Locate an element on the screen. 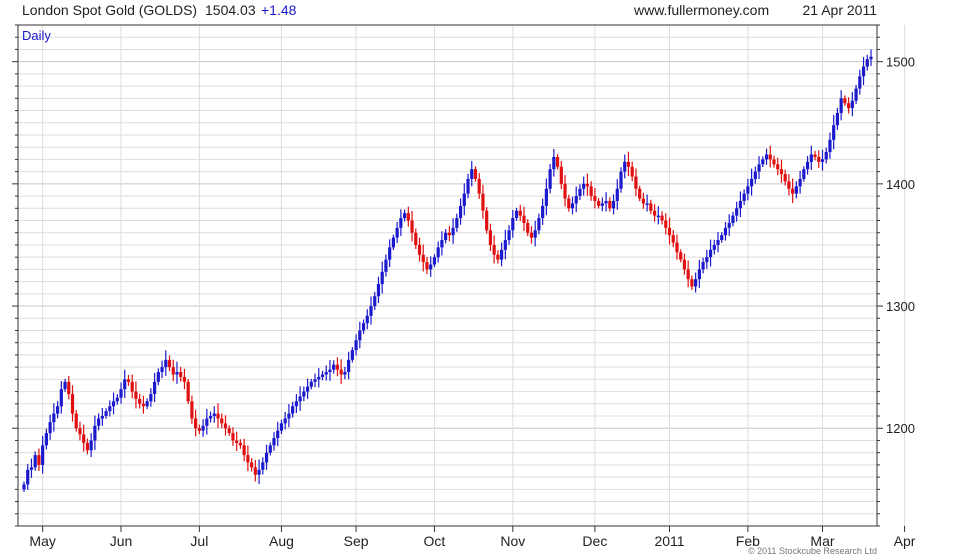 The height and width of the screenshot is (560, 960). copyright-note: © 2011 Stockcube Research Ltd is located at coordinates (812, 551).